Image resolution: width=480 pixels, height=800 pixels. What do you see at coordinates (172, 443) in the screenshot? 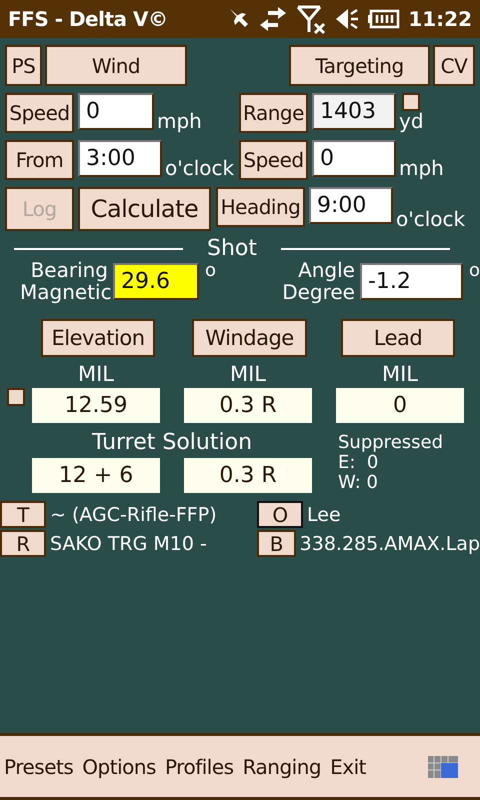
I see `section-title: Turret Solution` at bounding box center [172, 443].